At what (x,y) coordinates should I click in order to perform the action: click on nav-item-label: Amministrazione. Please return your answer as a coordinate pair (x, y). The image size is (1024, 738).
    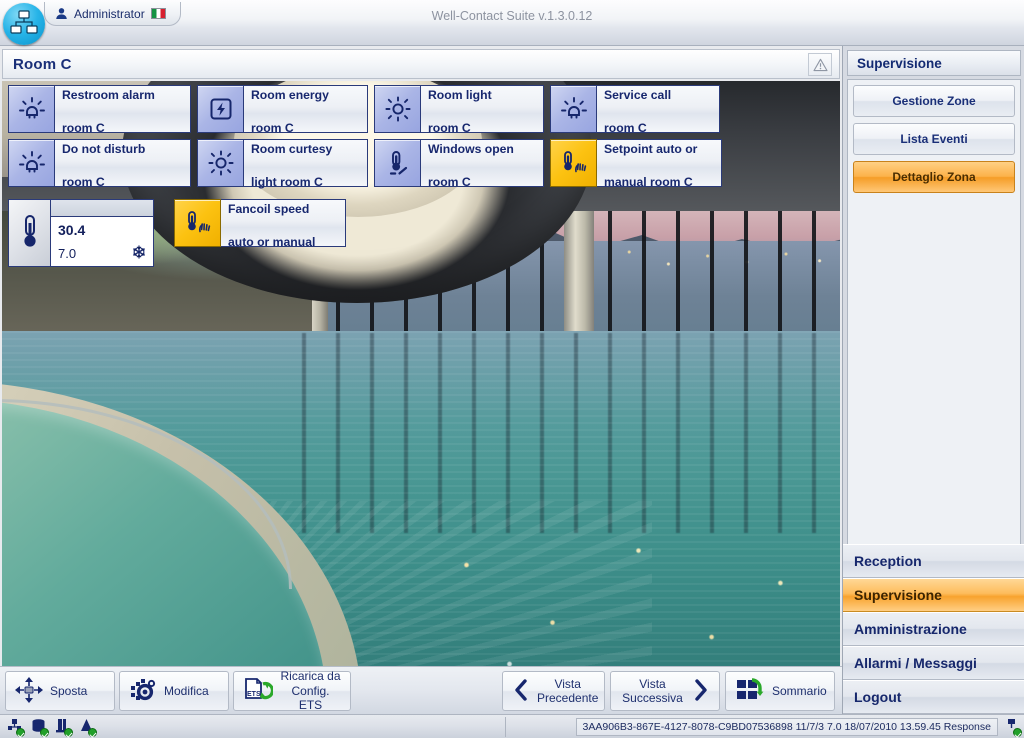
    Looking at the image, I should click on (910, 629).